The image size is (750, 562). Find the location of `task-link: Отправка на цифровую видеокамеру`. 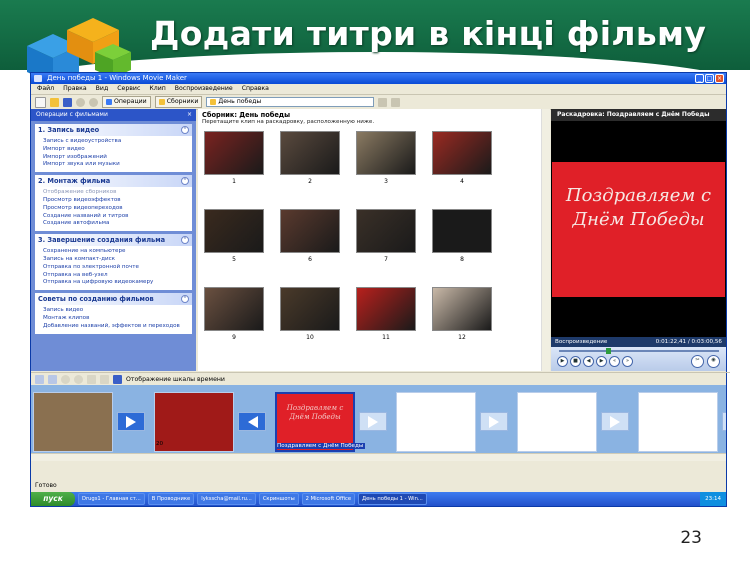

task-link: Отправка на цифровую видеокамеру is located at coordinates (117, 283).